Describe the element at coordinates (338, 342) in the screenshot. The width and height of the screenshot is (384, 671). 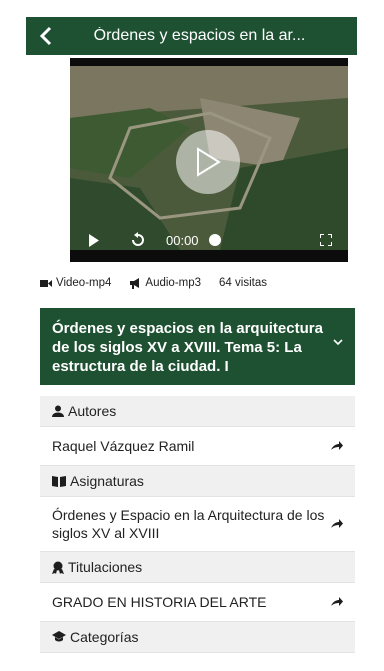
I see `chevron-down-icon` at that location.